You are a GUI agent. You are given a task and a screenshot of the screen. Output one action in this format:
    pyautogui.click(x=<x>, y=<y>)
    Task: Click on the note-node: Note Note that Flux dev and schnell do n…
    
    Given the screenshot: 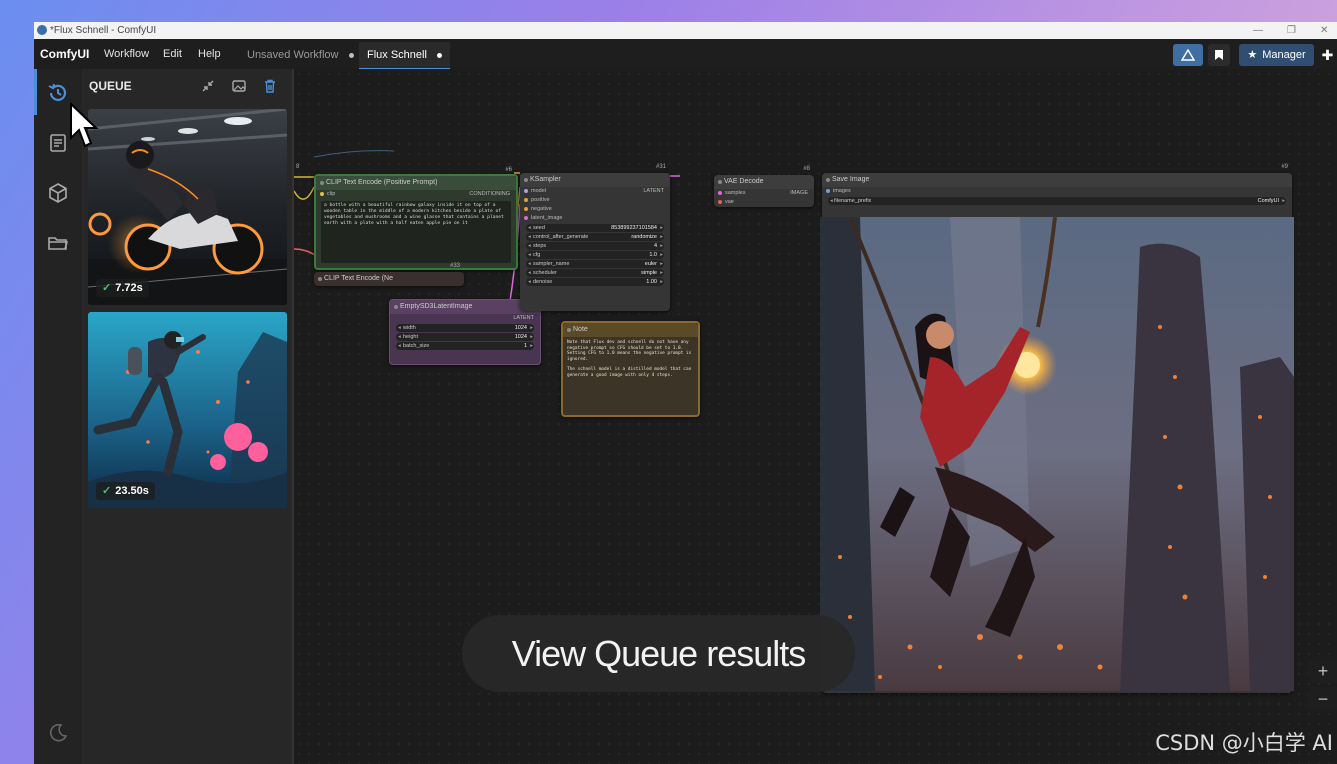 What is the action you would take?
    pyautogui.click(x=630, y=369)
    